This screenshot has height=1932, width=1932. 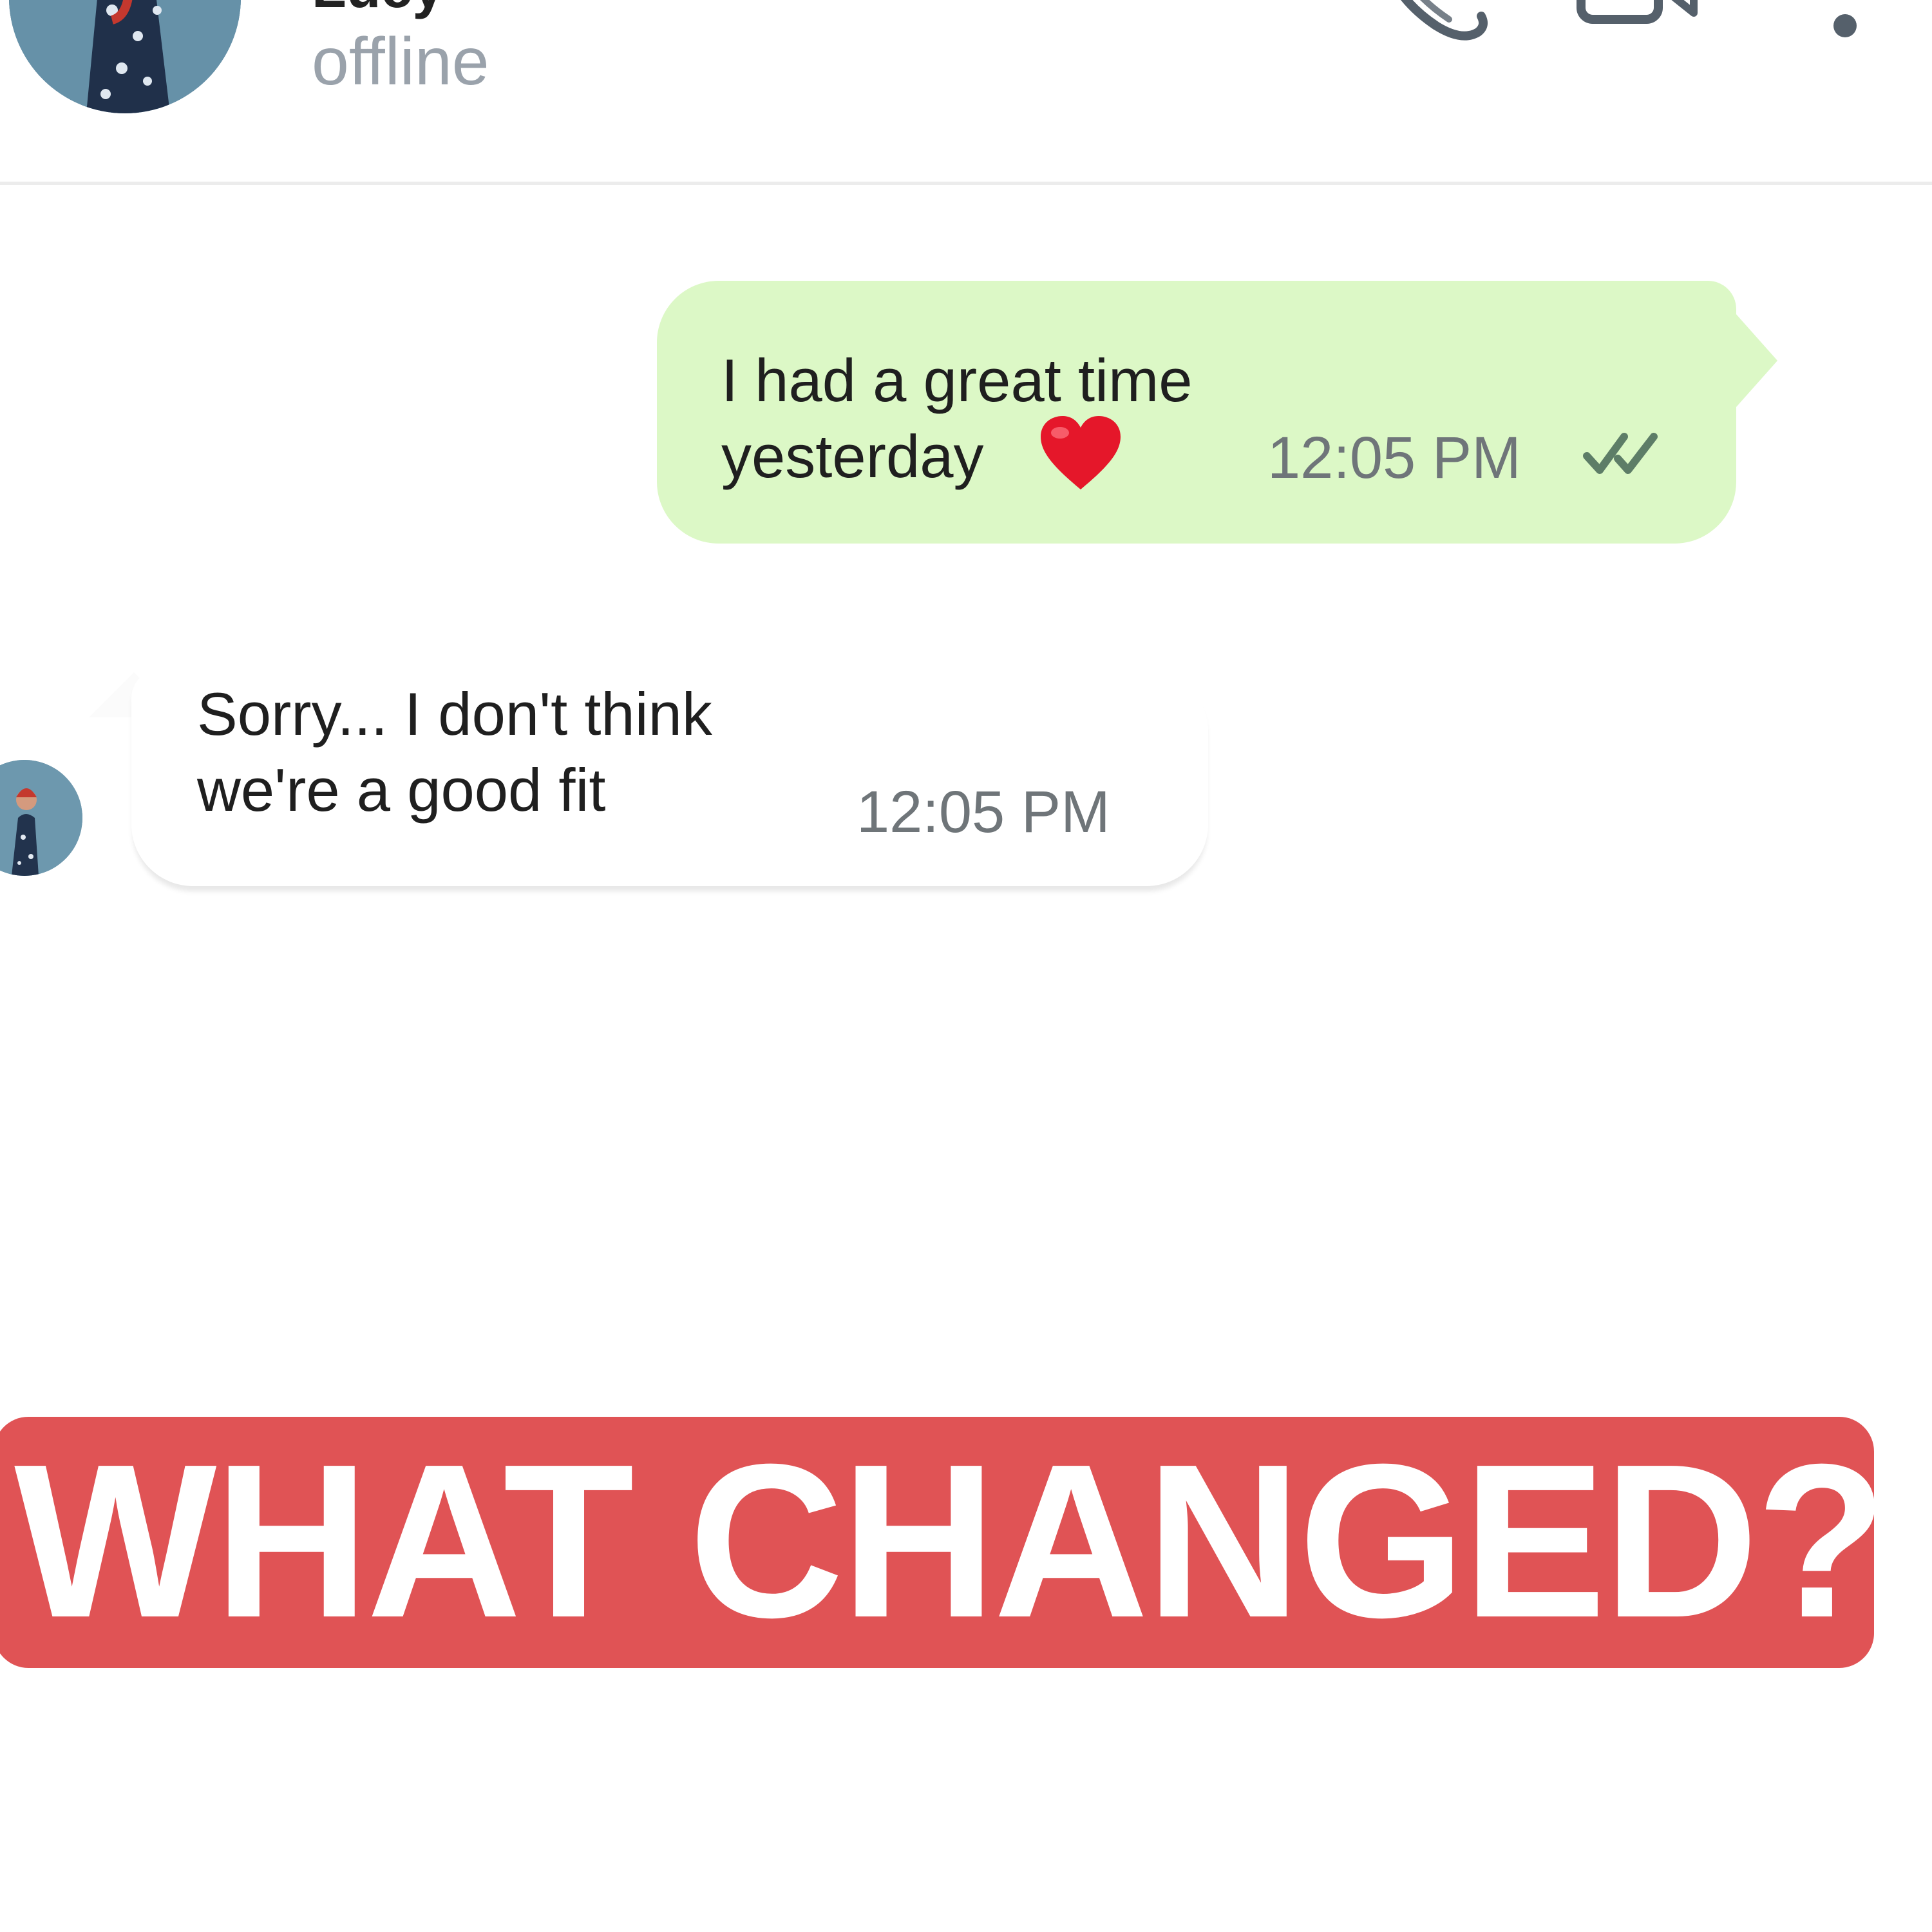 I want to click on more-menu-icon, so click(x=1845, y=26).